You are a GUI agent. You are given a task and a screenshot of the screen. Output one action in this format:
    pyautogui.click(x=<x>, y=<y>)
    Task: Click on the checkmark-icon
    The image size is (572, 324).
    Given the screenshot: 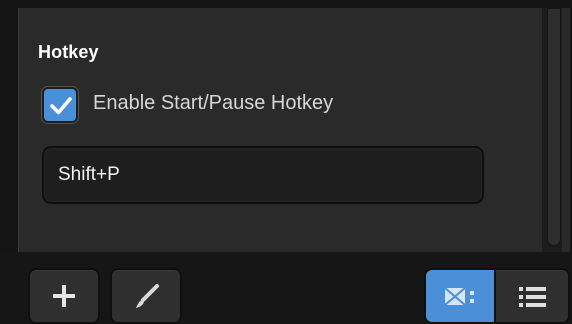 What is the action you would take?
    pyautogui.click(x=61, y=106)
    